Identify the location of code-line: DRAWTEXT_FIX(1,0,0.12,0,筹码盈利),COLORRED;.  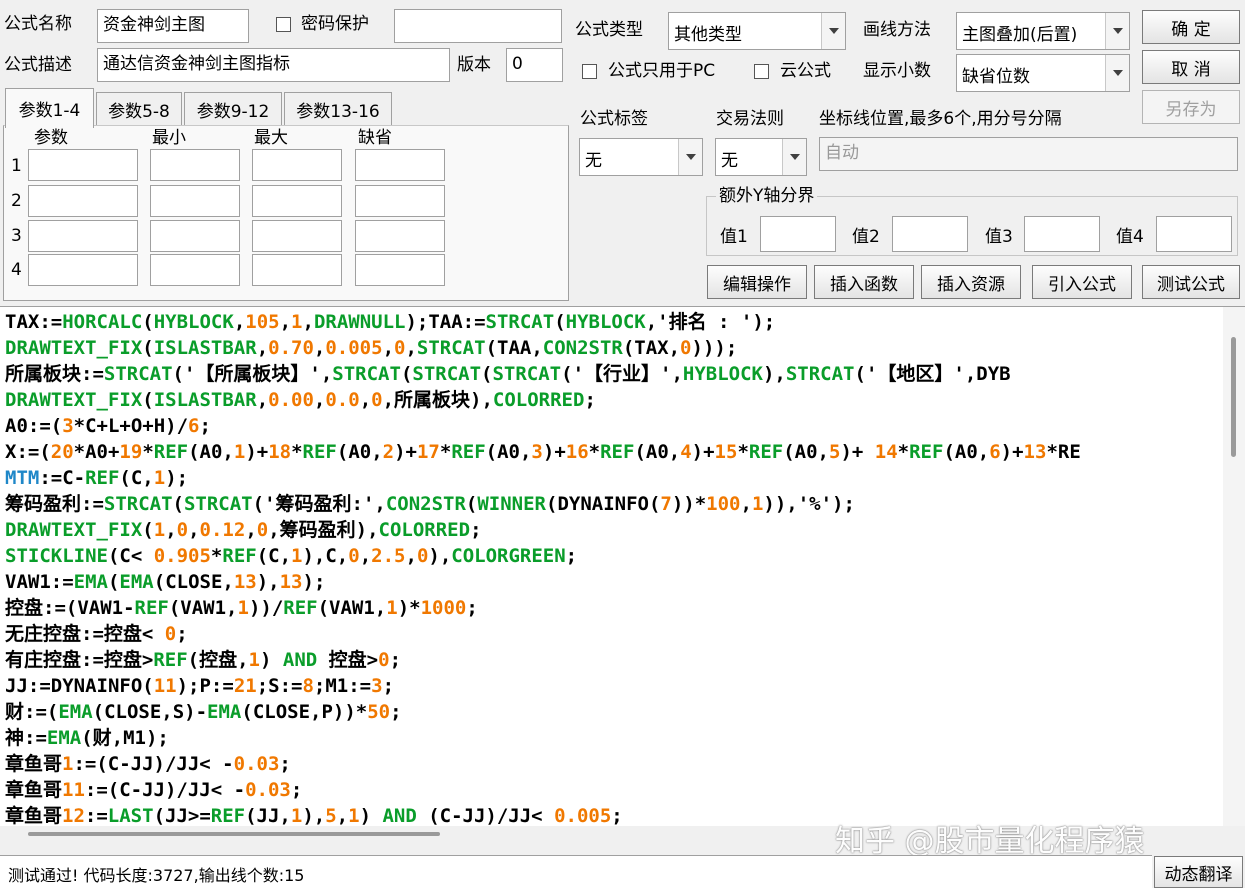
(543, 530).